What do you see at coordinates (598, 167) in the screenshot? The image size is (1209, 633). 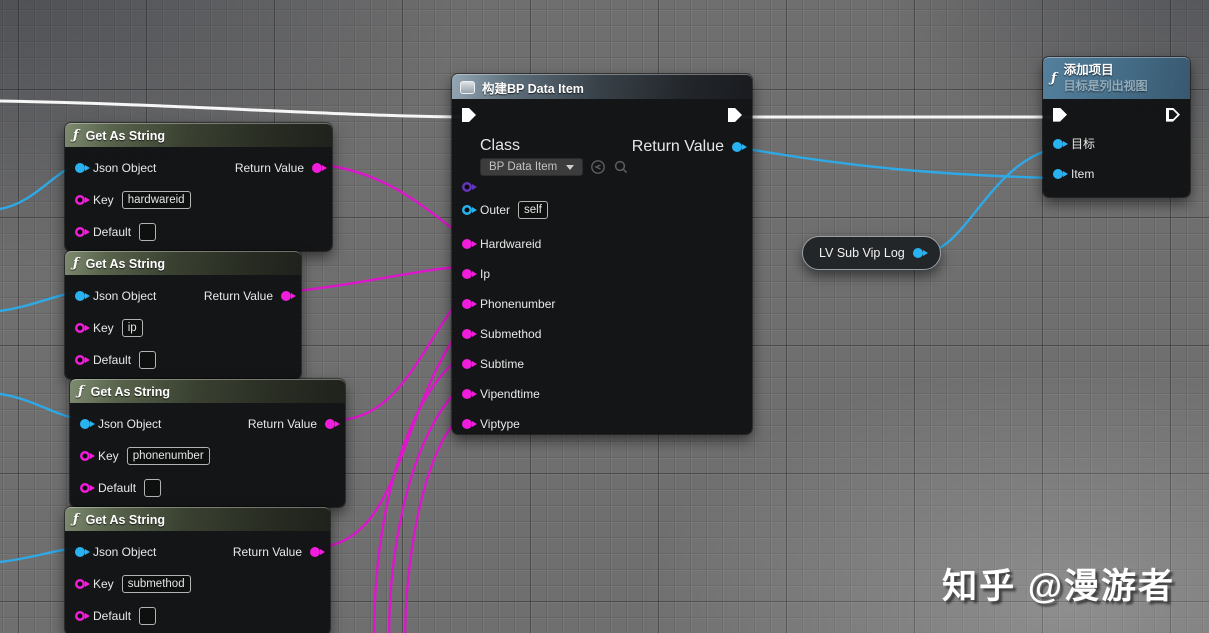 I see `reset-to-default-icon` at bounding box center [598, 167].